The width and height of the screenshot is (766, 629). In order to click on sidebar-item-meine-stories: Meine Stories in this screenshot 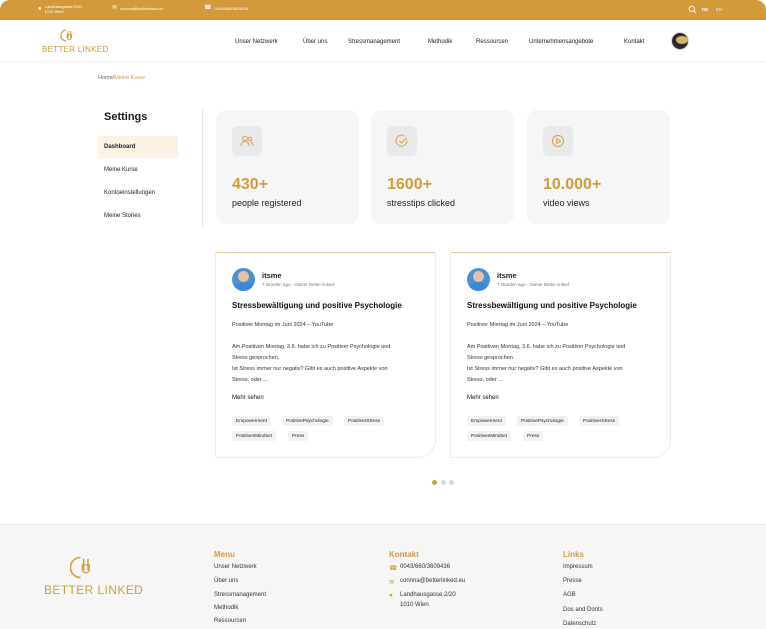, I will do `click(138, 216)`.